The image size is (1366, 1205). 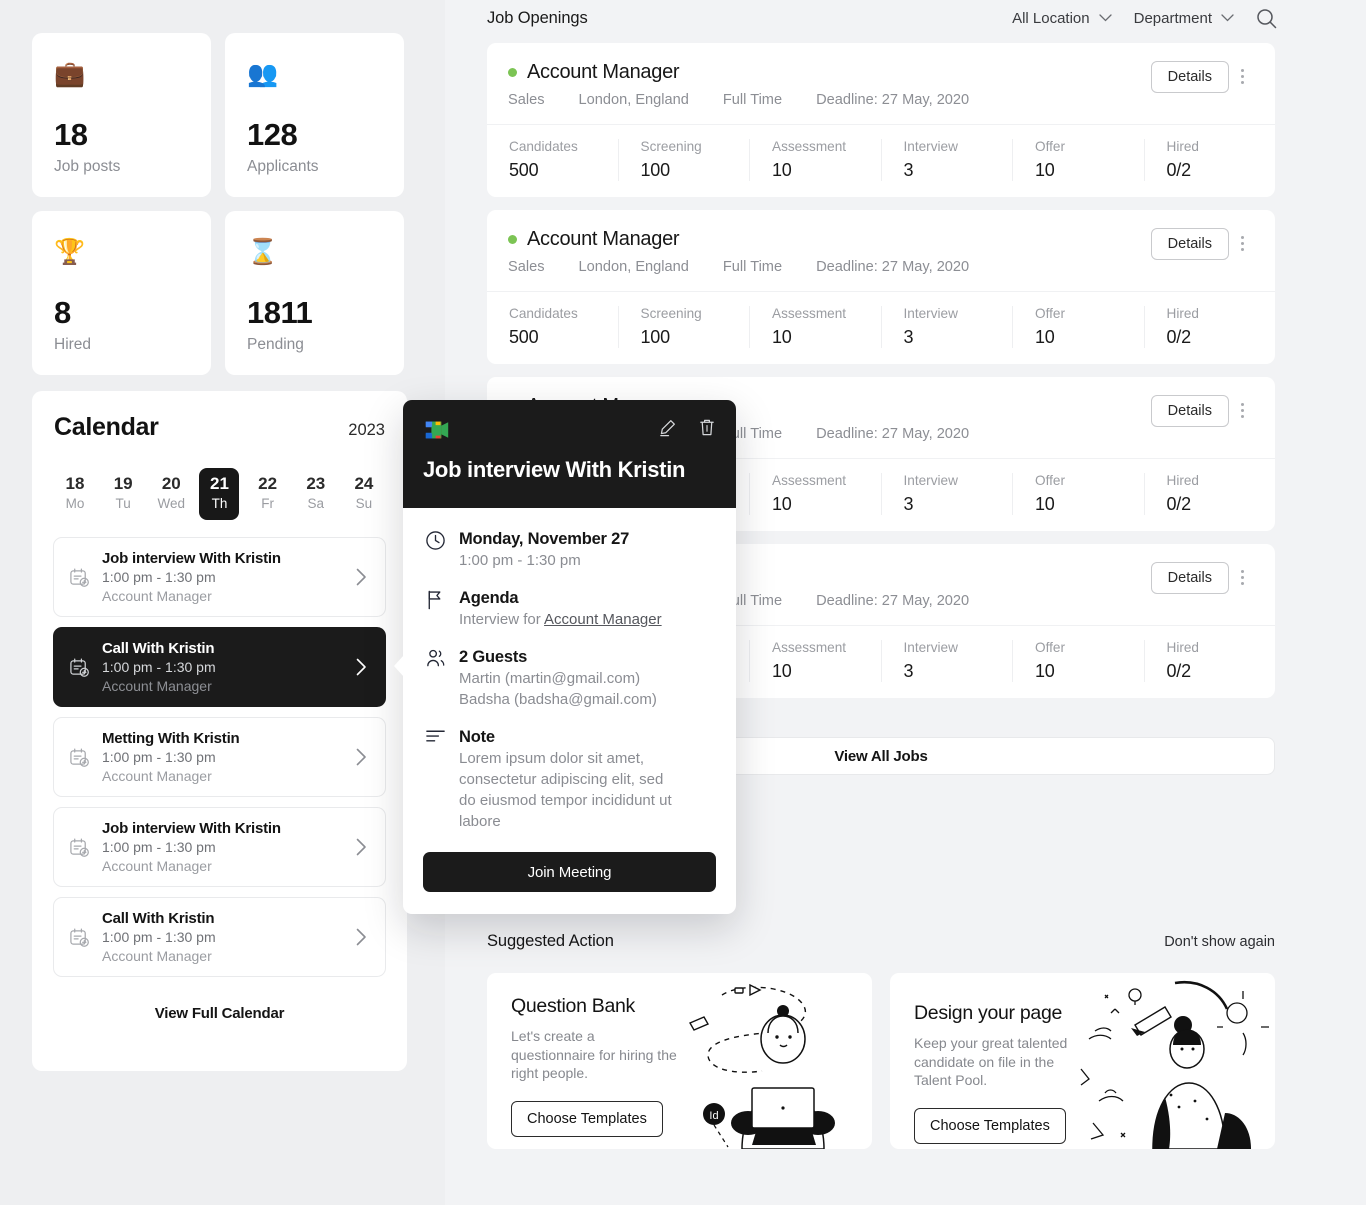 What do you see at coordinates (1266, 18) in the screenshot?
I see `search-icon` at bounding box center [1266, 18].